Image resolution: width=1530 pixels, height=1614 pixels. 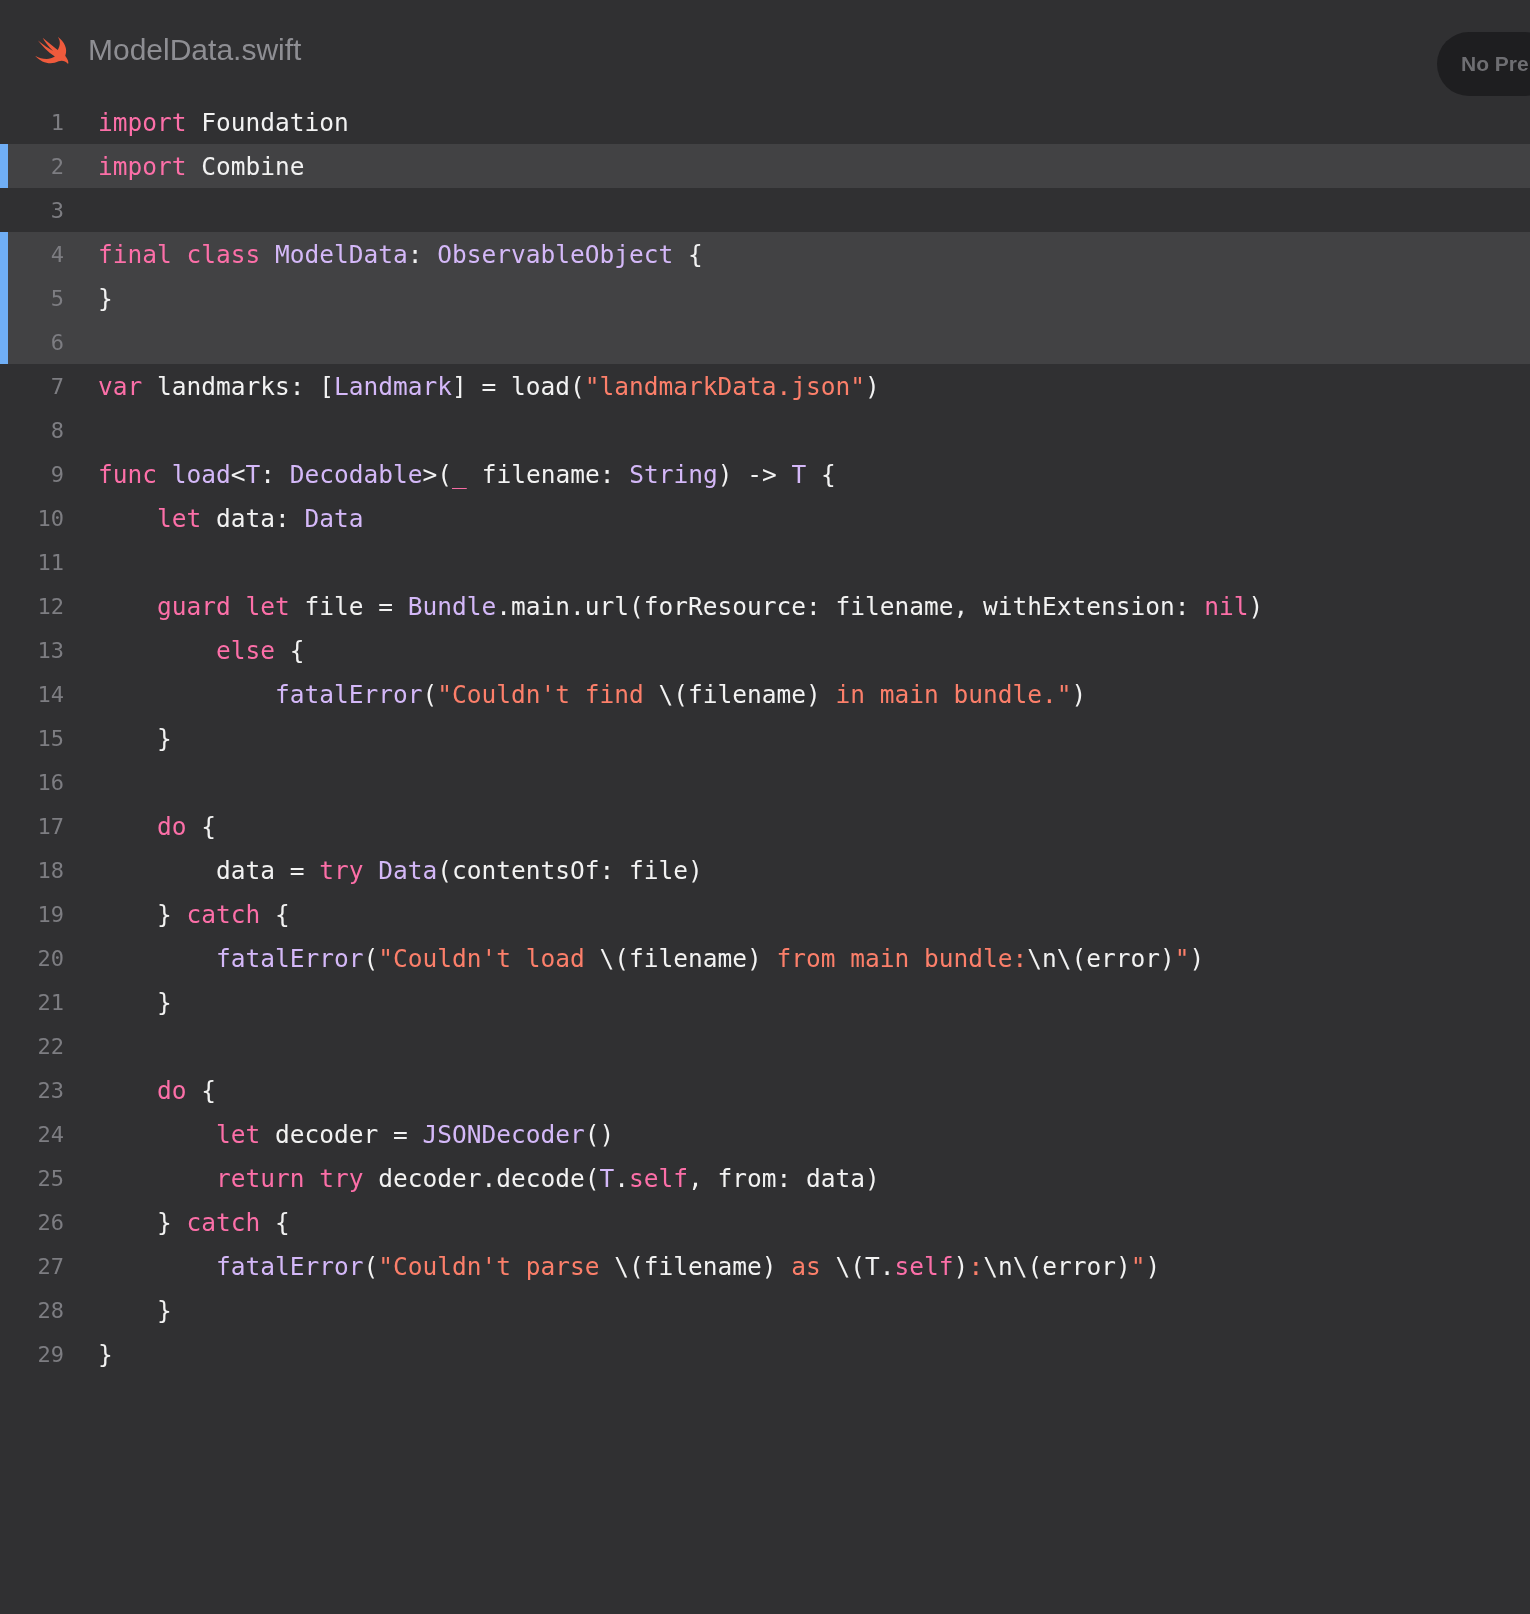 What do you see at coordinates (50, 694) in the screenshot?
I see `line-number: 14` at bounding box center [50, 694].